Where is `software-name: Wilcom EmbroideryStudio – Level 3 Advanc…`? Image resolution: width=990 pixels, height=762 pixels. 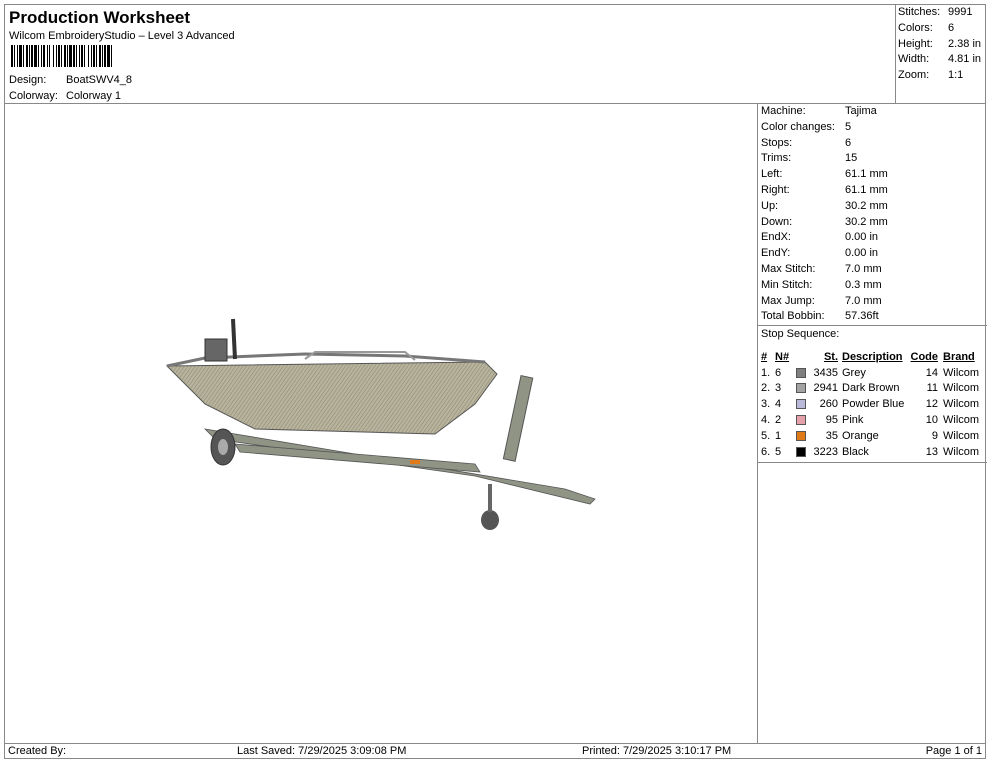 software-name: Wilcom EmbroideryStudio – Level 3 Advanc… is located at coordinates (122, 36).